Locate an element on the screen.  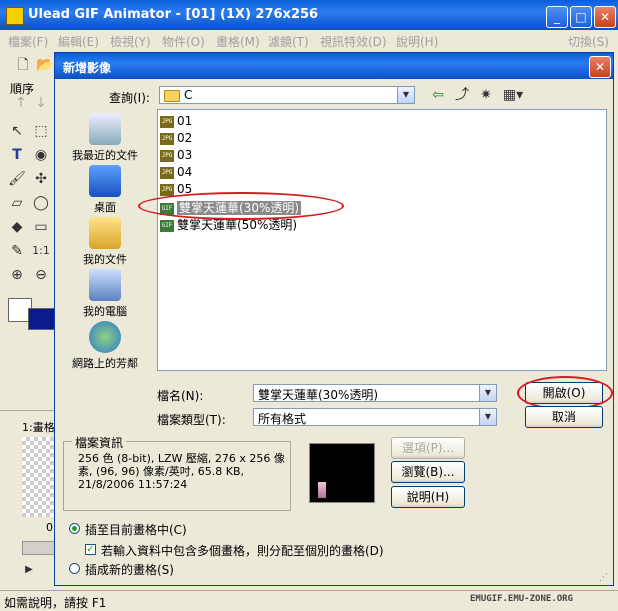
highlight-ellipse-file is located at coordinates (241, 206).